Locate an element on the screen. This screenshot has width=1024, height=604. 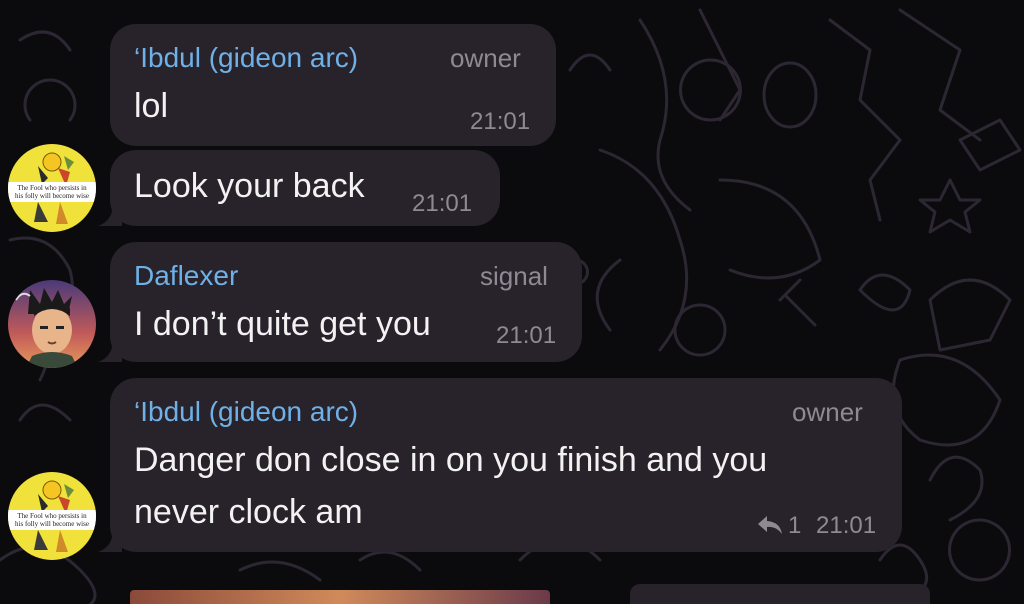
message-text-line-2: never clock am is located at coordinates (248, 512).